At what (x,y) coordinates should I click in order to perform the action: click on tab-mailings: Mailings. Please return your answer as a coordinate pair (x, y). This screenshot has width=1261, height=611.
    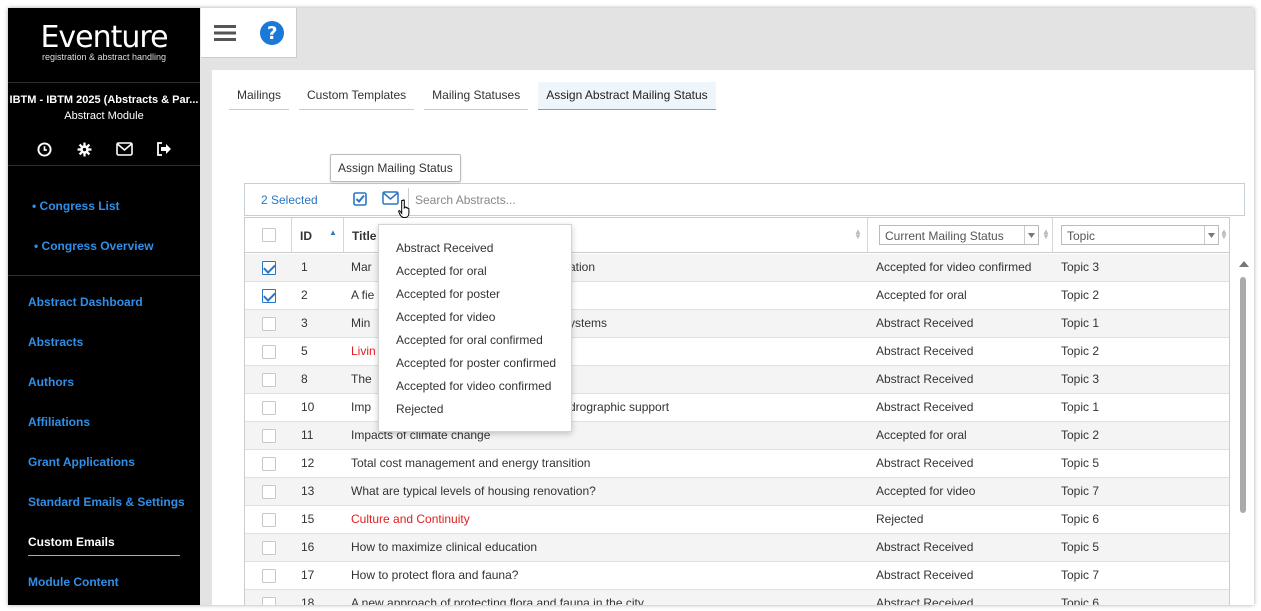
    Looking at the image, I should click on (259, 96).